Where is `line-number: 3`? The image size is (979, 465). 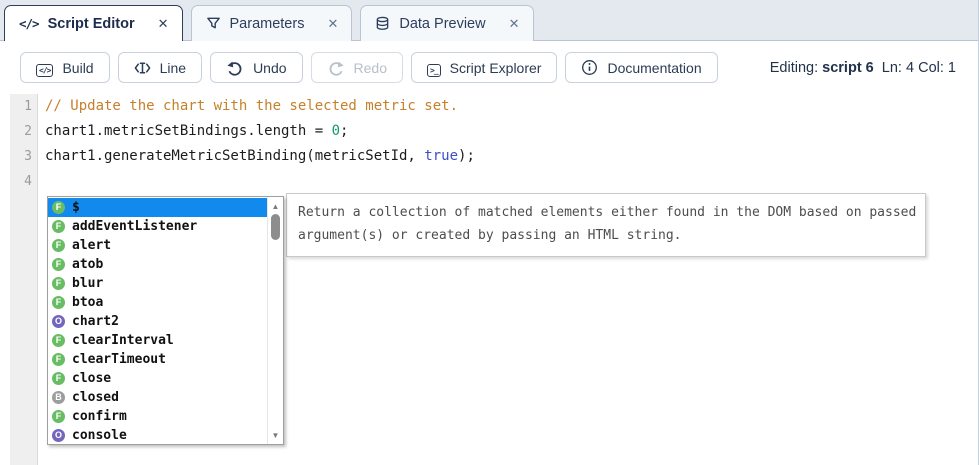 line-number: 3 is located at coordinates (28, 156).